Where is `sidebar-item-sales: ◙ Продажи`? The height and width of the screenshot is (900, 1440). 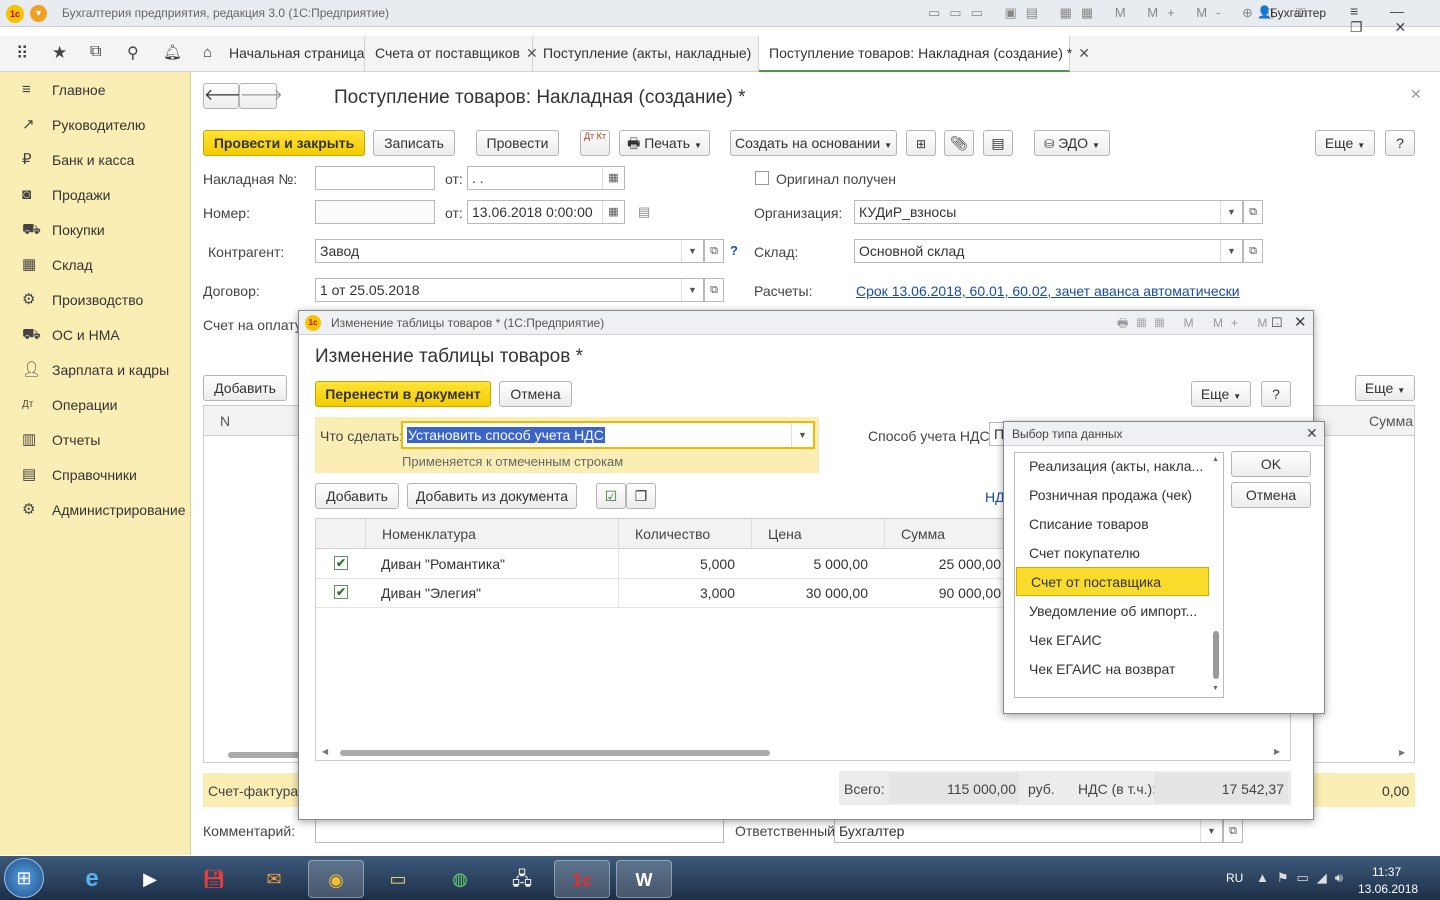 sidebar-item-sales: ◙ Продажи is located at coordinates (95, 195).